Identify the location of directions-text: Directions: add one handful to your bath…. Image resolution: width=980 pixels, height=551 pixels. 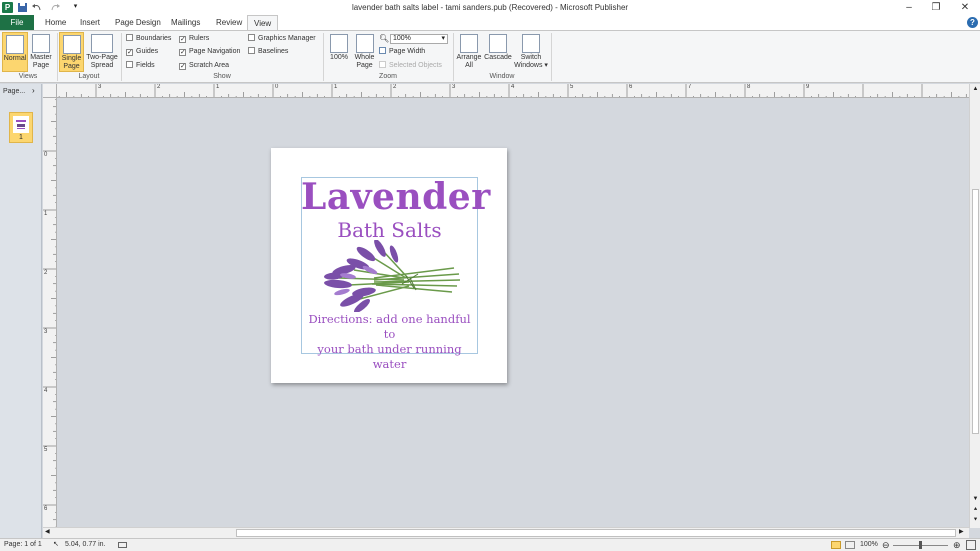
(389, 342).